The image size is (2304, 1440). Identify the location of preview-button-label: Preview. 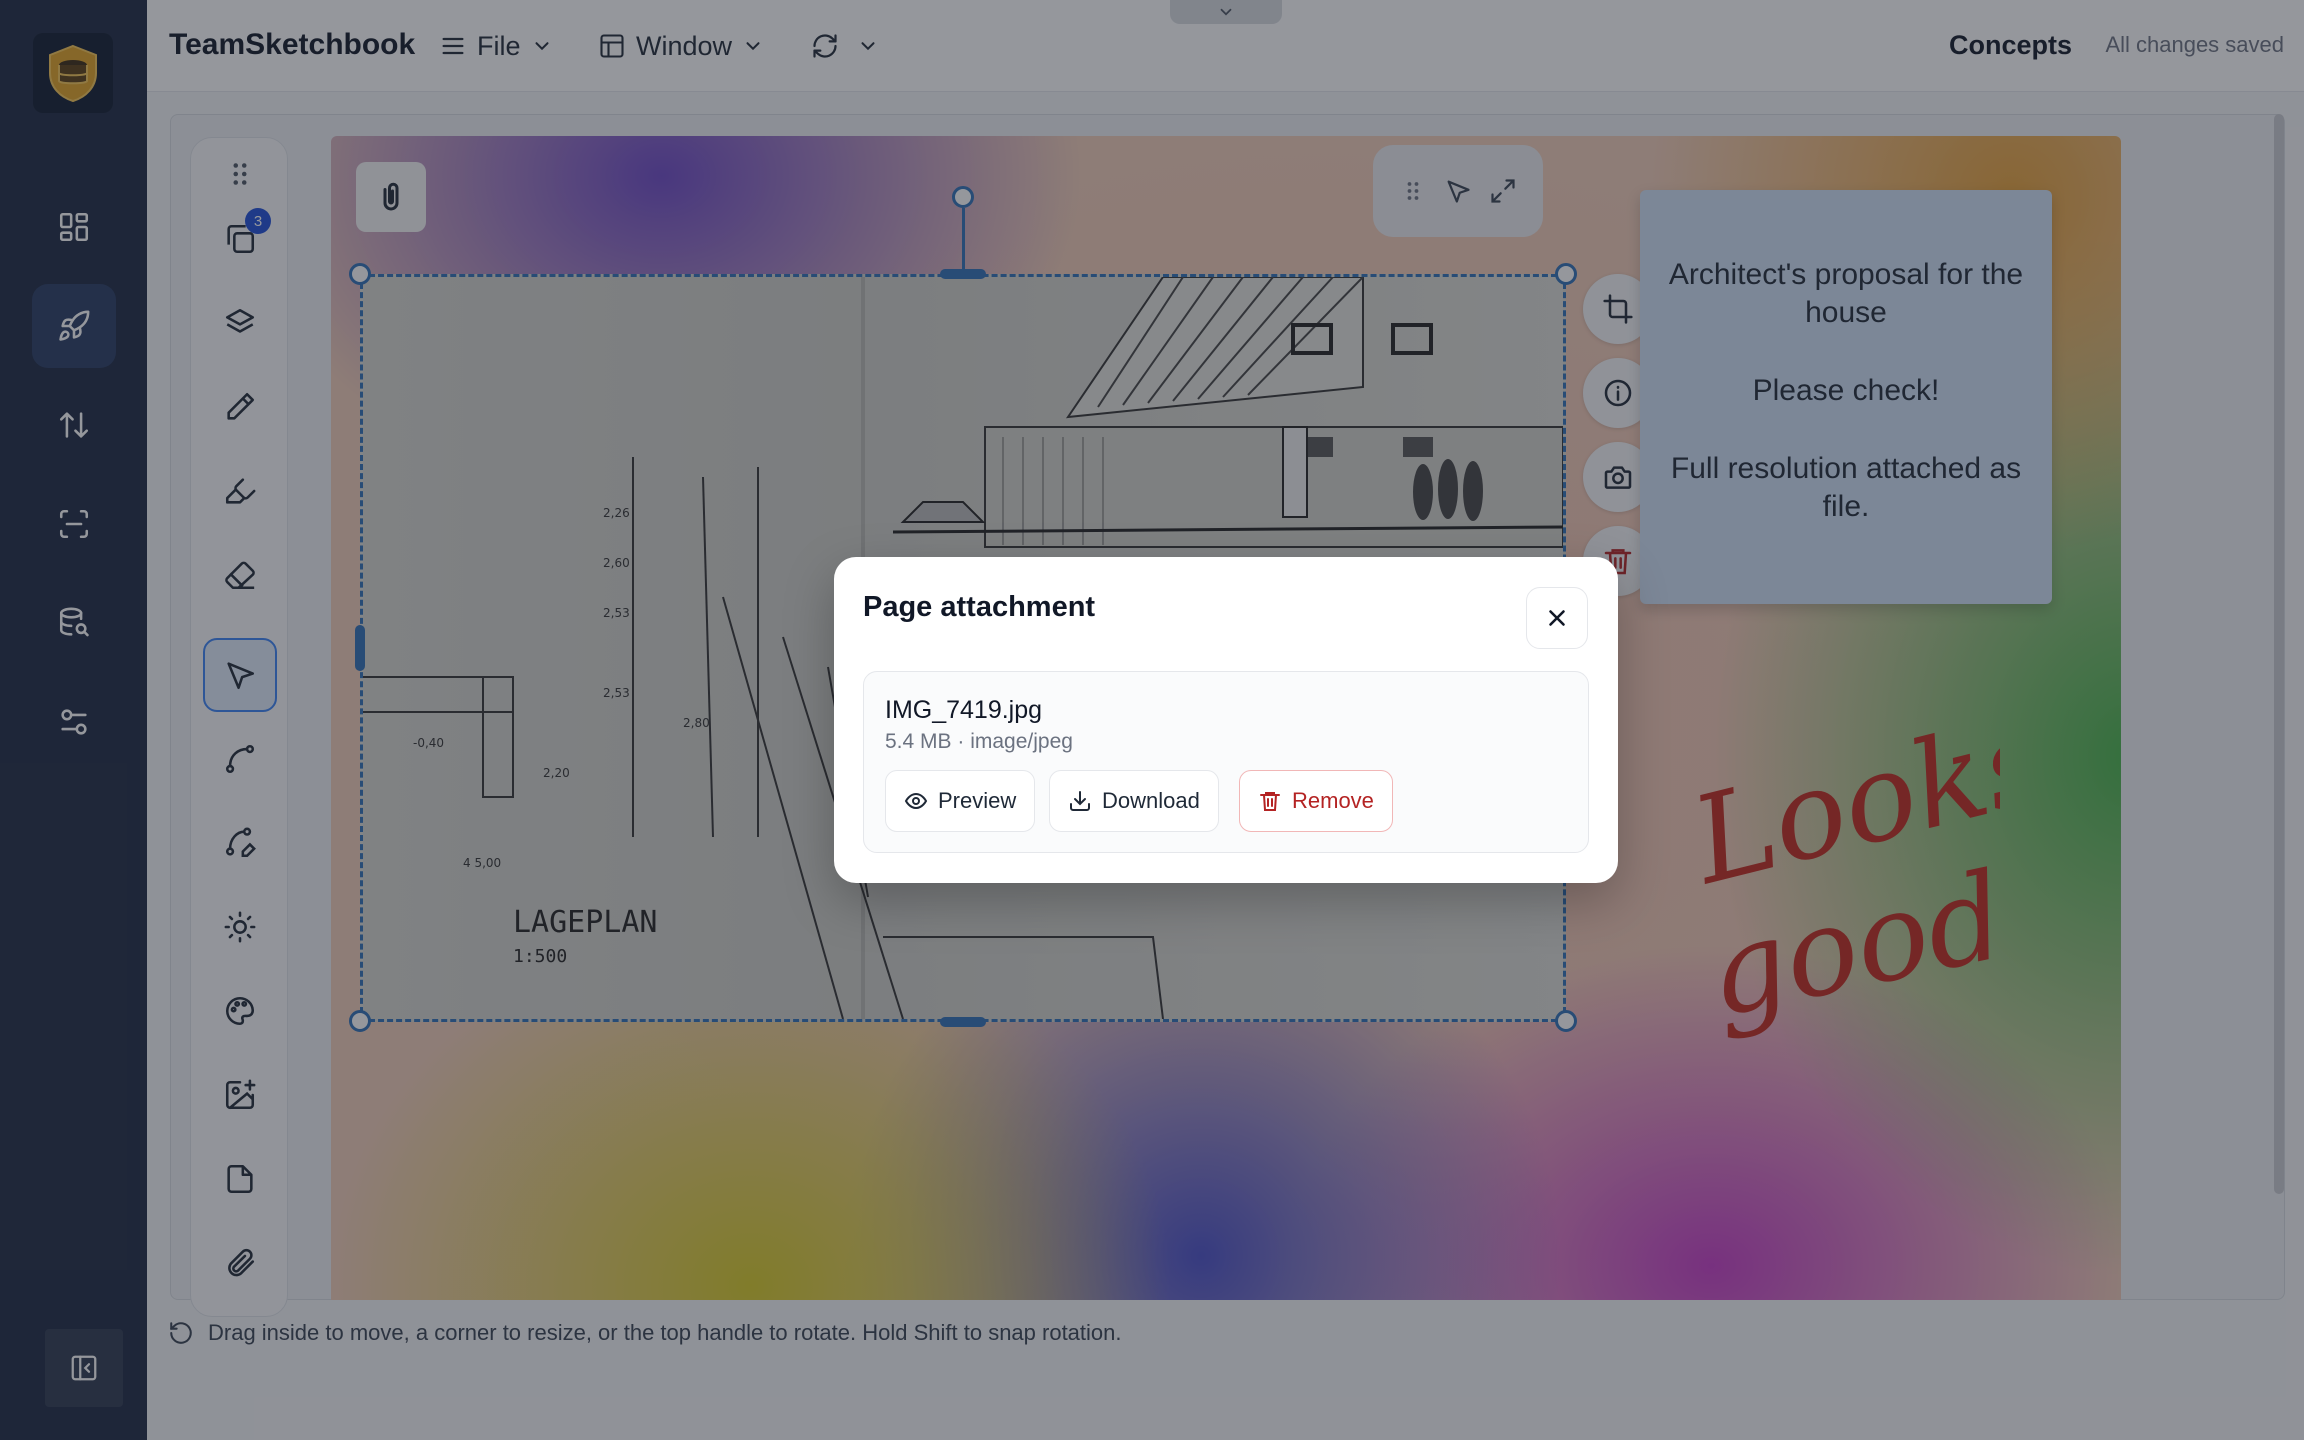
(977, 800).